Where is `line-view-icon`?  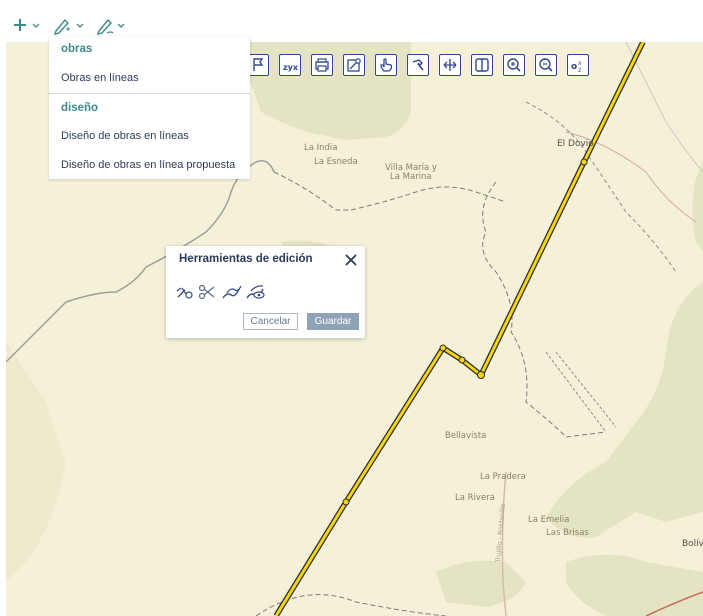
line-view-icon is located at coordinates (255, 292).